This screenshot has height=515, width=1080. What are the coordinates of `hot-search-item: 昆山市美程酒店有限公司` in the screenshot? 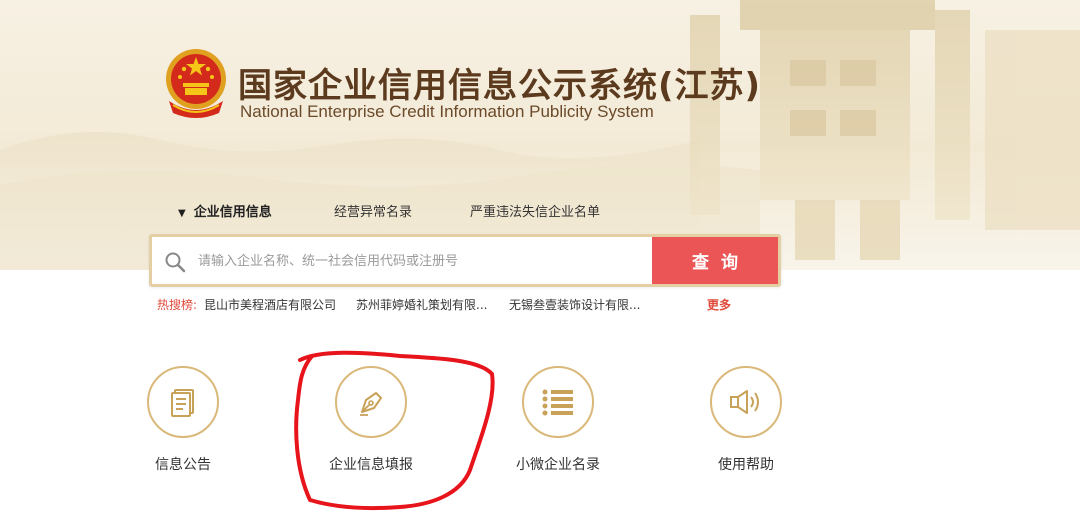 It's located at (270, 304).